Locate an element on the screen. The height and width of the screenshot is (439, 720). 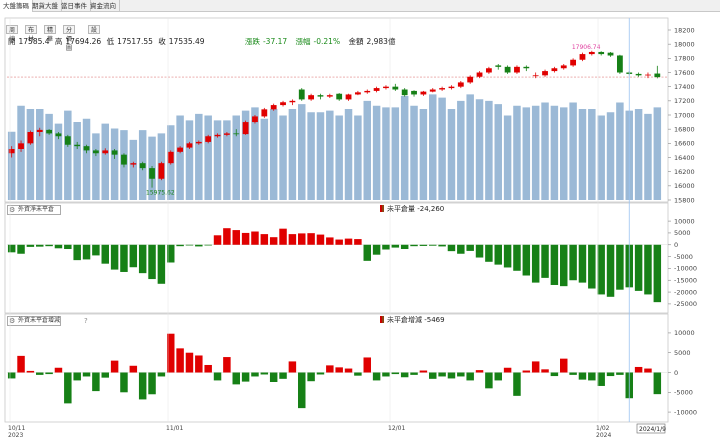
y-tick-label: 16000 is located at coordinates (684, 186).